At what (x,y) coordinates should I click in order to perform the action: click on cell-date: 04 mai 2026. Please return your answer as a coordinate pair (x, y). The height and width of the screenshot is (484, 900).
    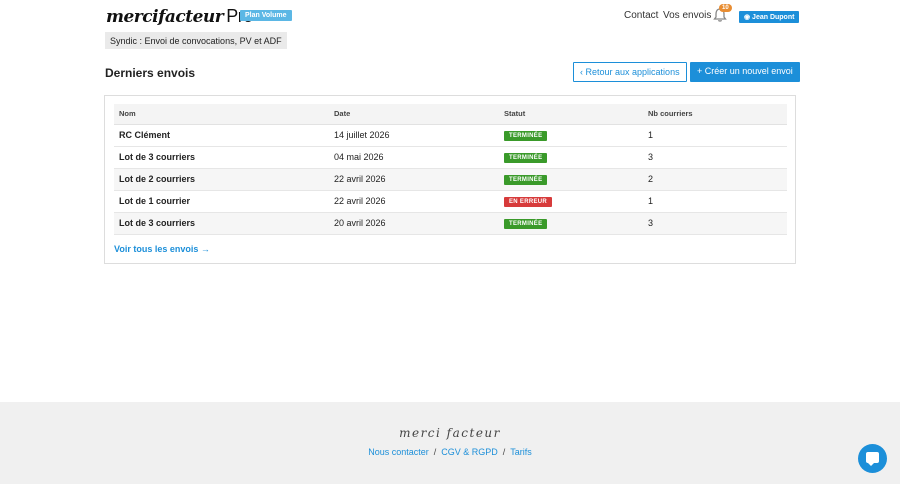
    Looking at the image, I should click on (414, 157).